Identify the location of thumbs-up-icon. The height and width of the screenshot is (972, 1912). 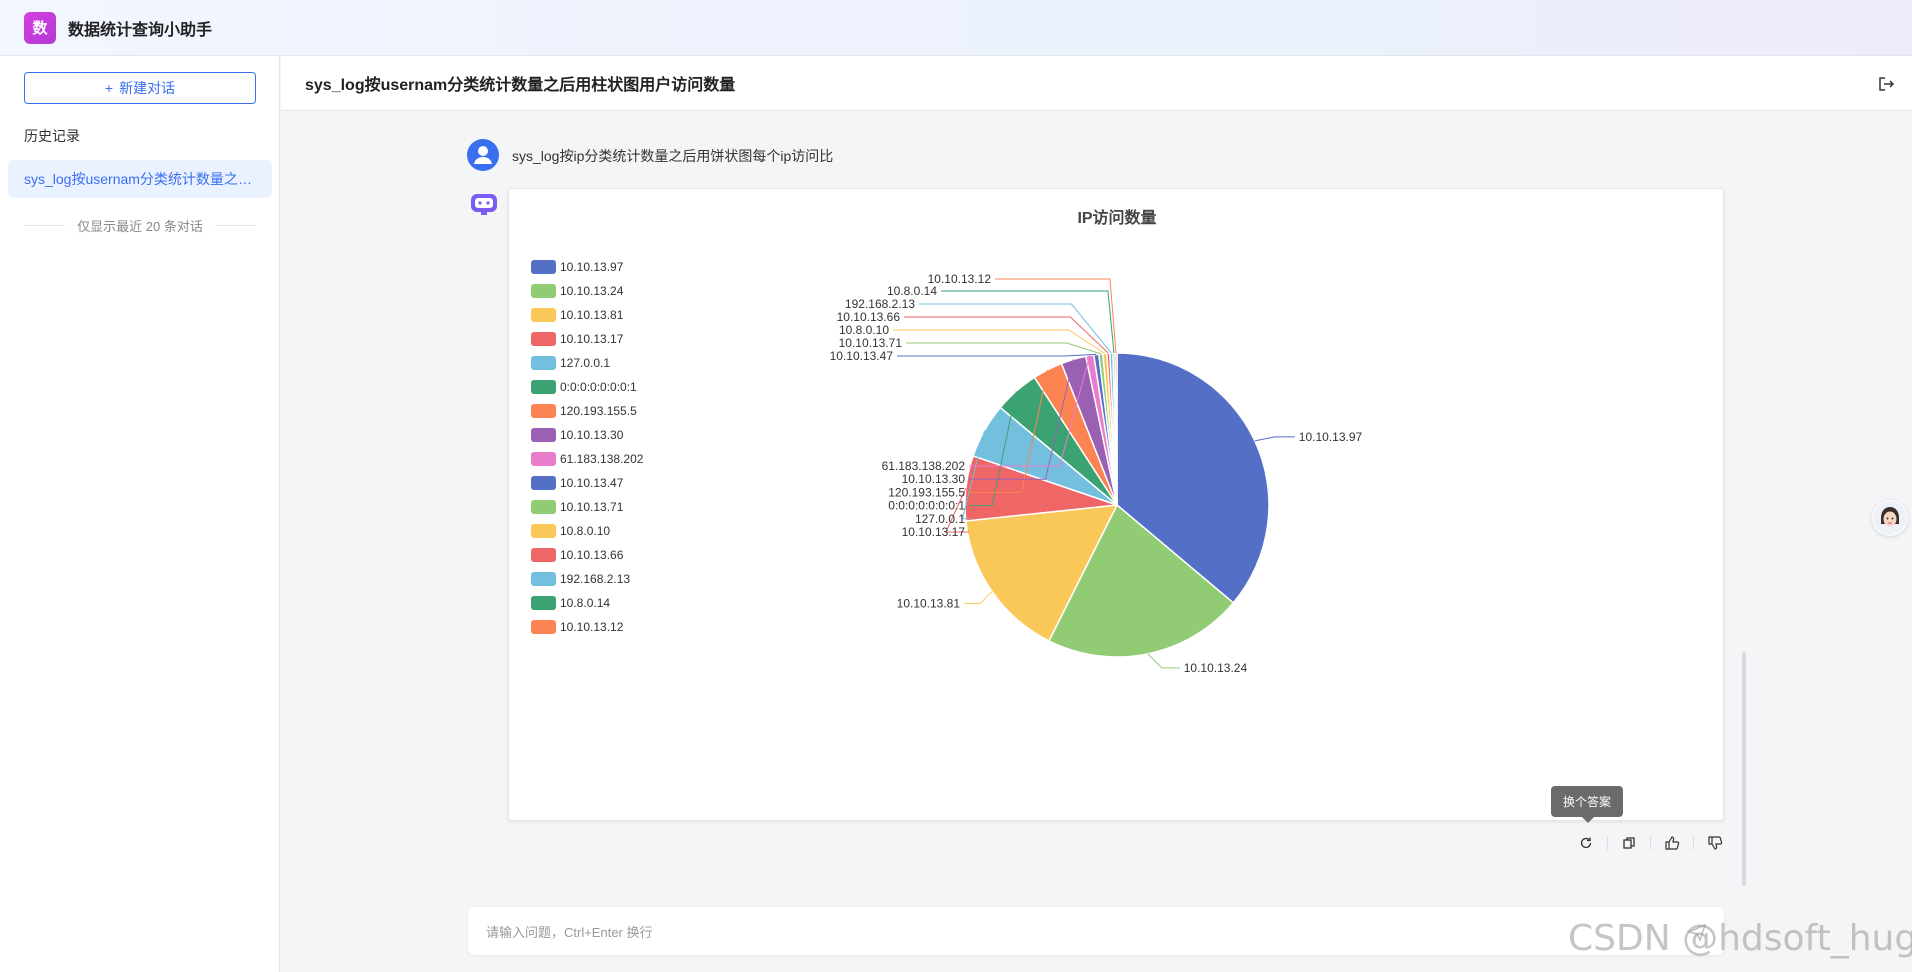
(1672, 843).